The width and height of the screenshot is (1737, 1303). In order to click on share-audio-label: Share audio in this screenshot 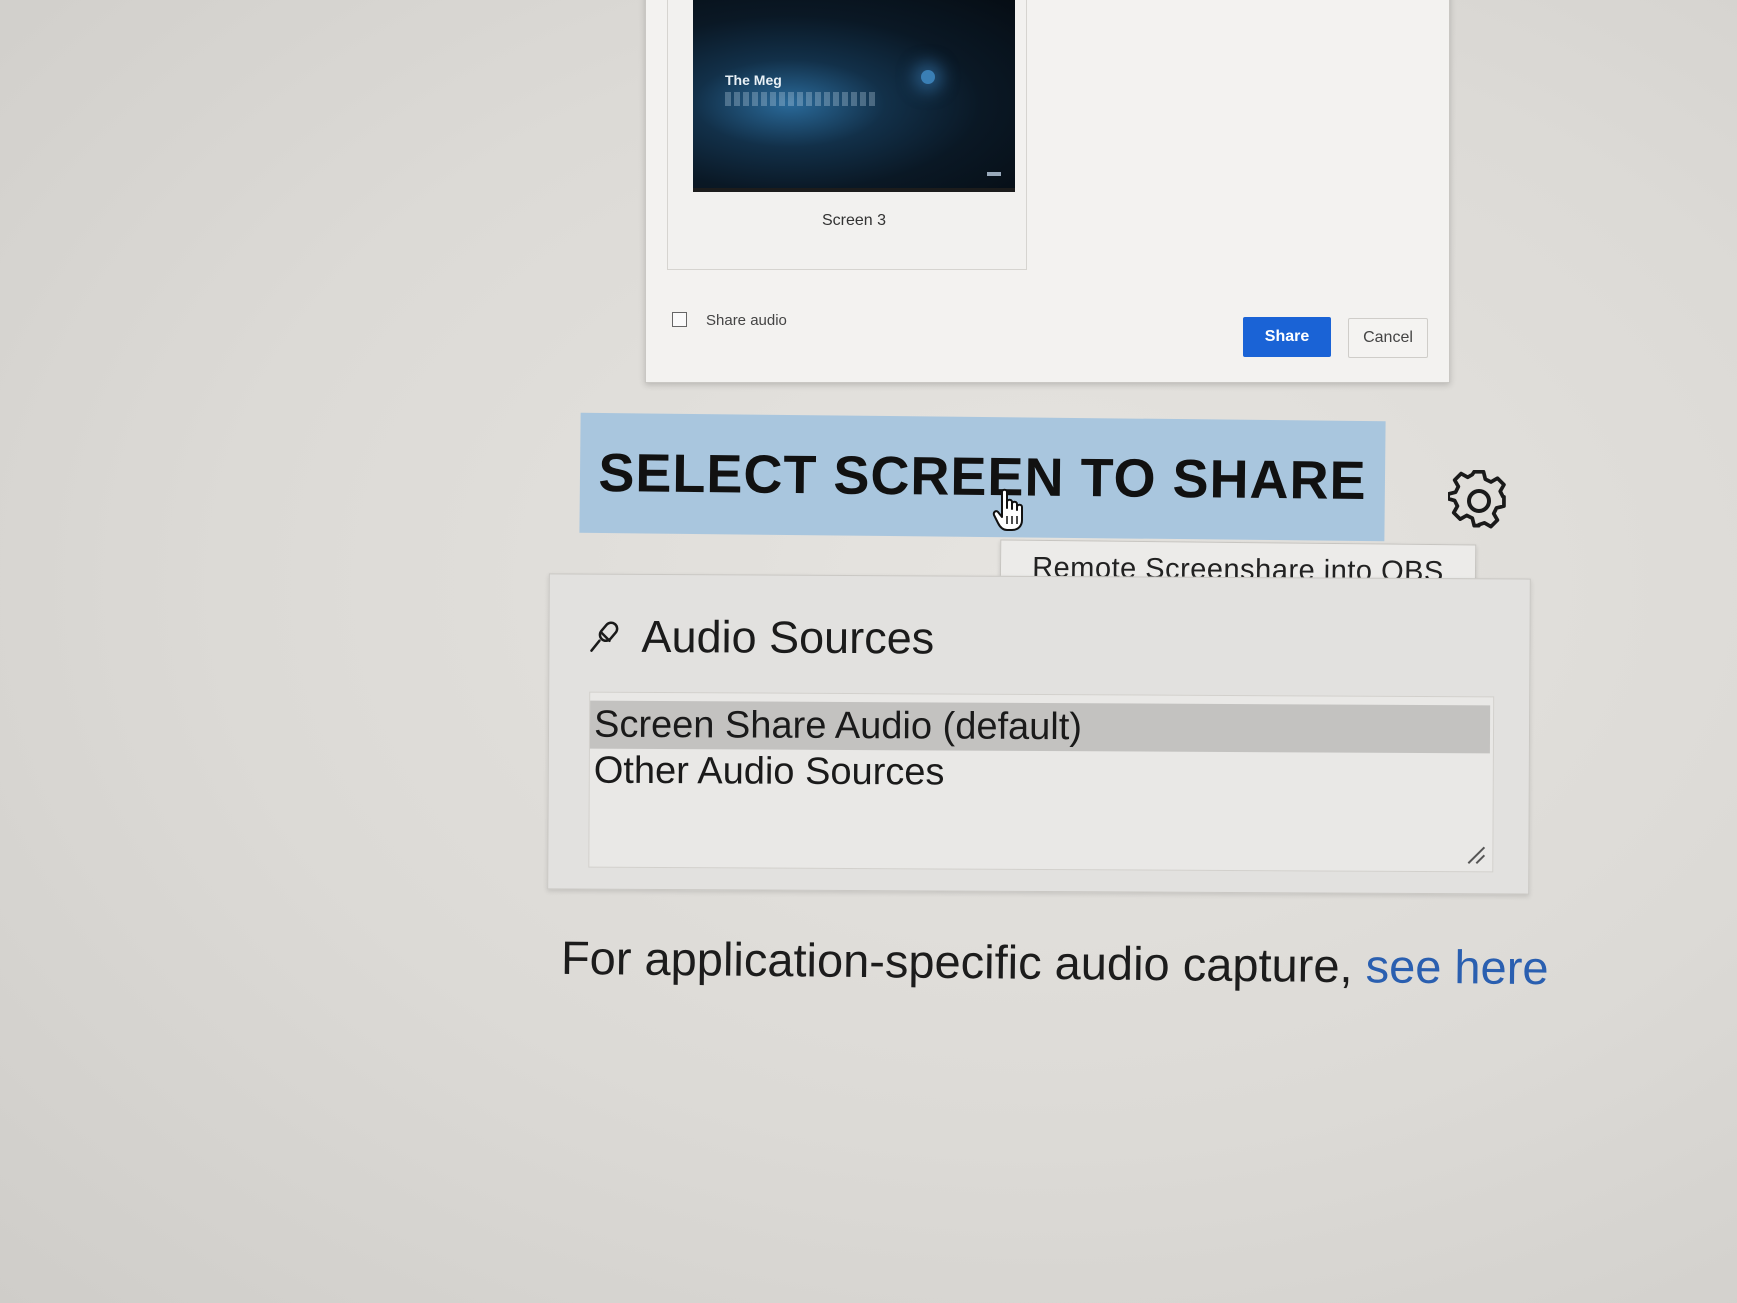, I will do `click(746, 320)`.